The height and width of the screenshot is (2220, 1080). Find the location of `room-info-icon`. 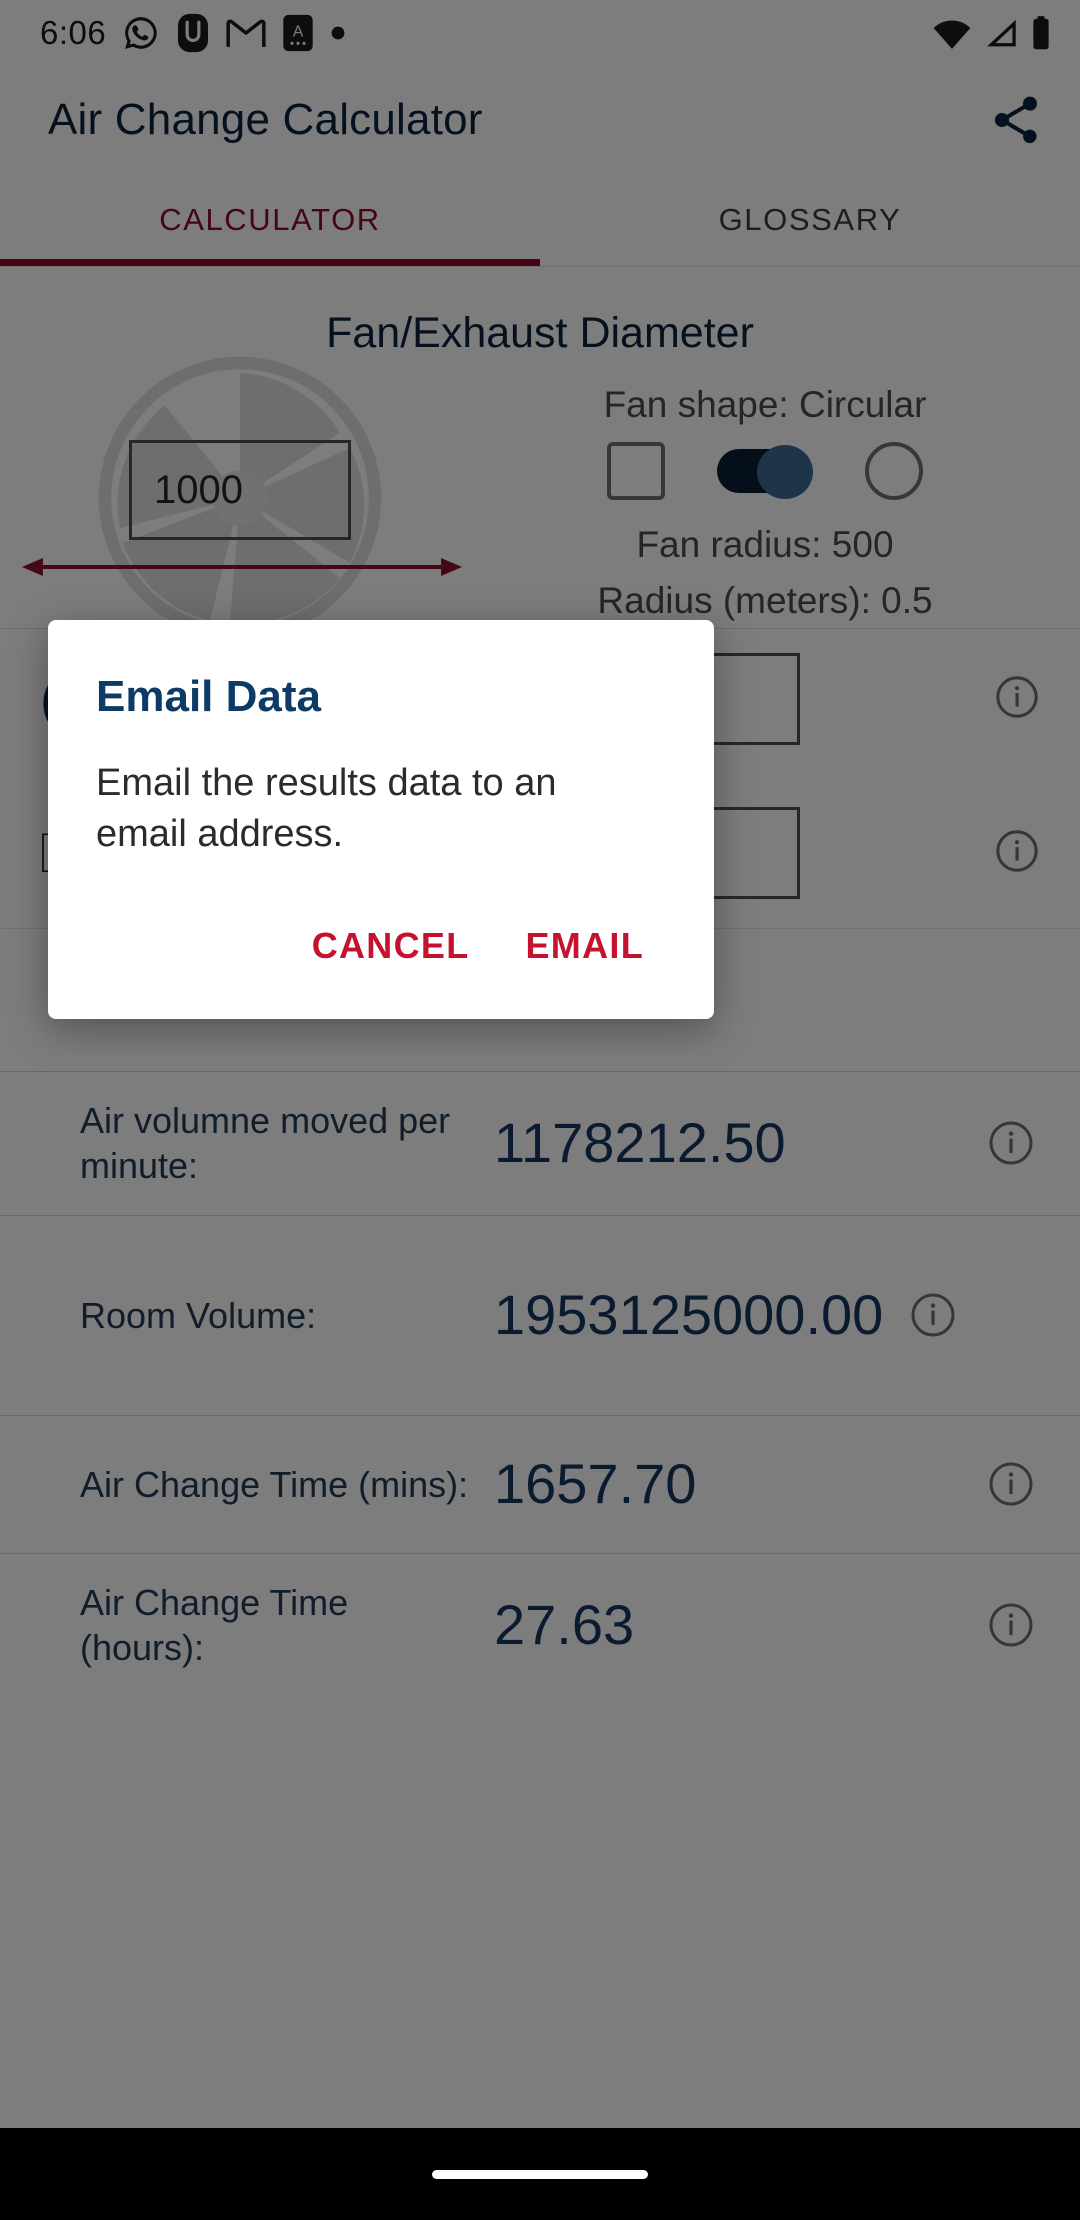

room-info-icon is located at coordinates (1017, 699).